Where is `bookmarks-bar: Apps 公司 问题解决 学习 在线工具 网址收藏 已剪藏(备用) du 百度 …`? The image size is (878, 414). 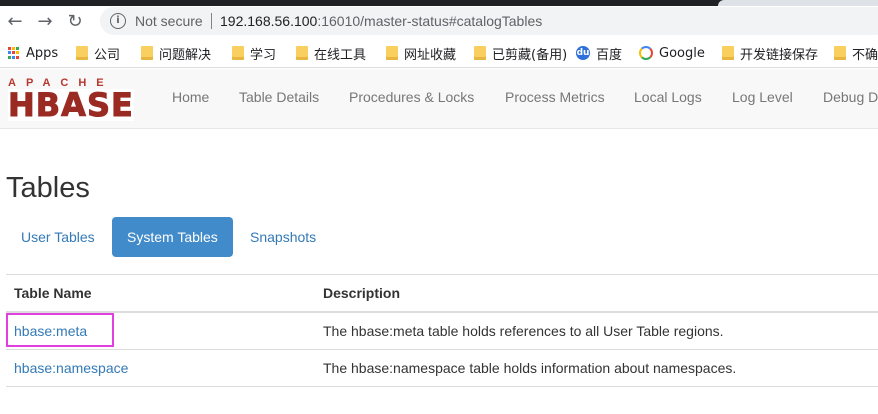 bookmarks-bar: Apps 公司 问题解决 学习 在线工具 网址收藏 已剪藏(备用) du 百度 … is located at coordinates (439, 52).